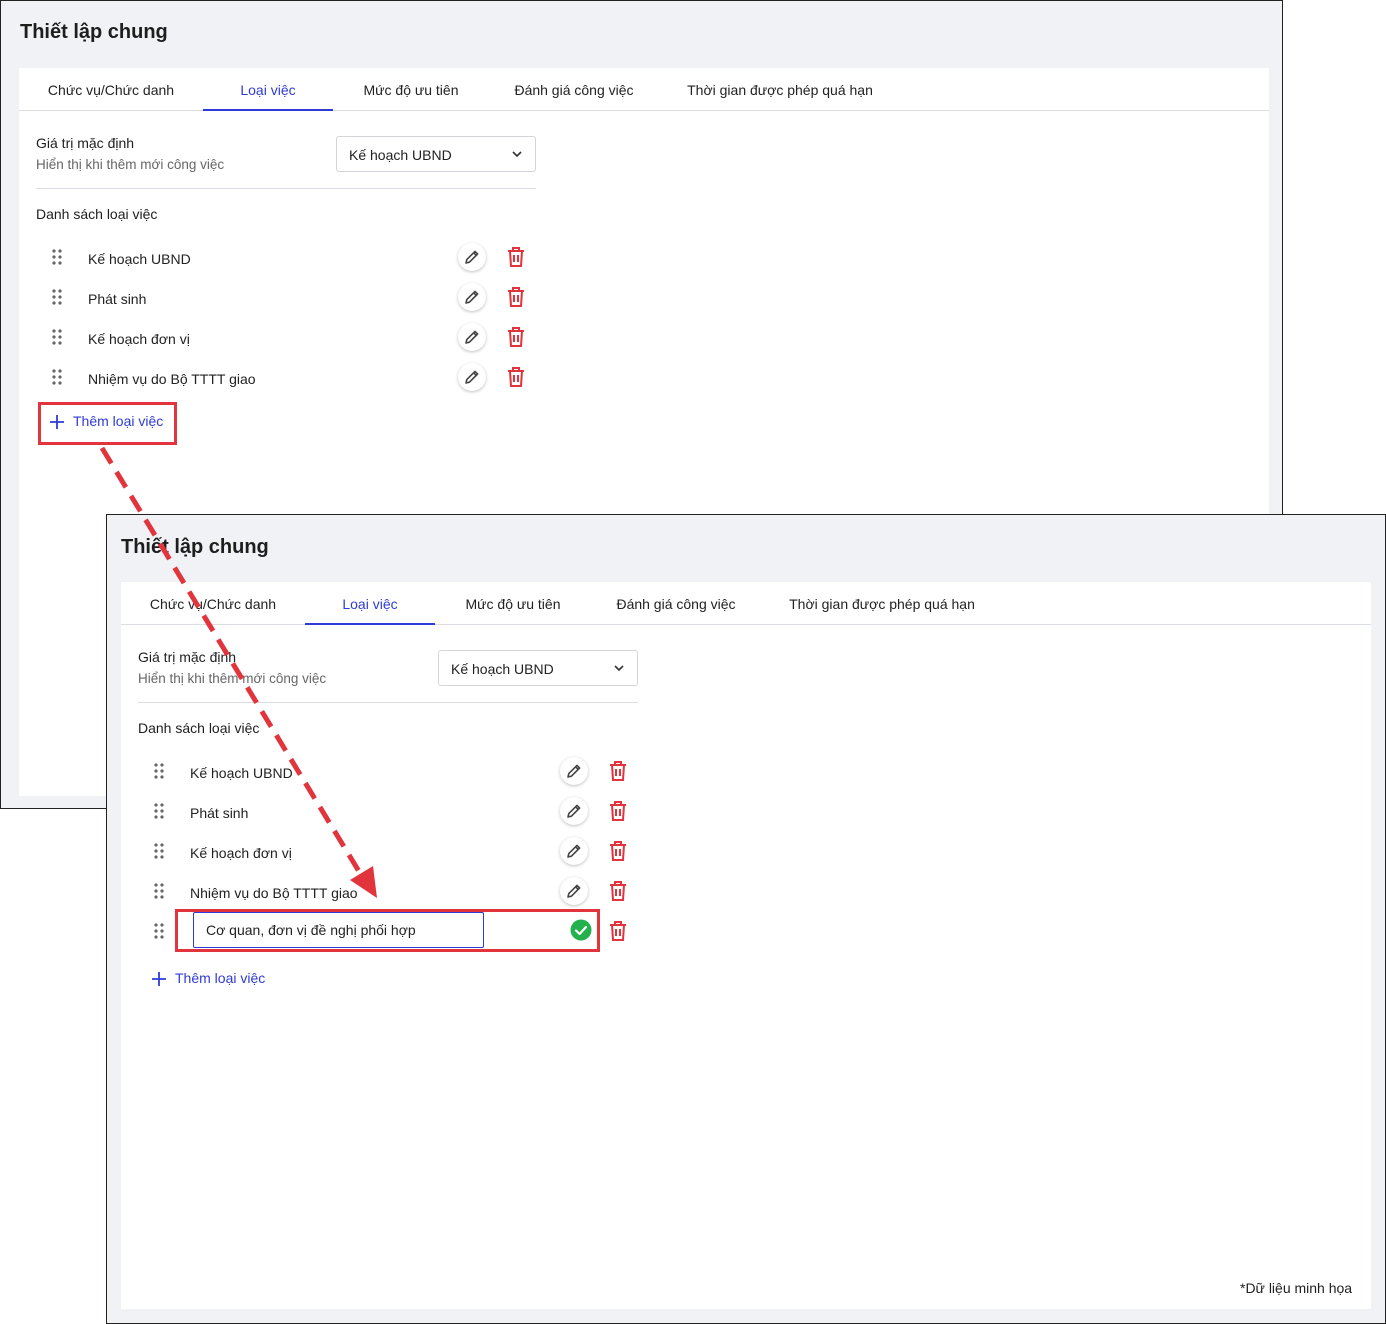 This screenshot has width=1386, height=1324. What do you see at coordinates (338, 930) in the screenshot?
I see `new-task-type-input` at bounding box center [338, 930].